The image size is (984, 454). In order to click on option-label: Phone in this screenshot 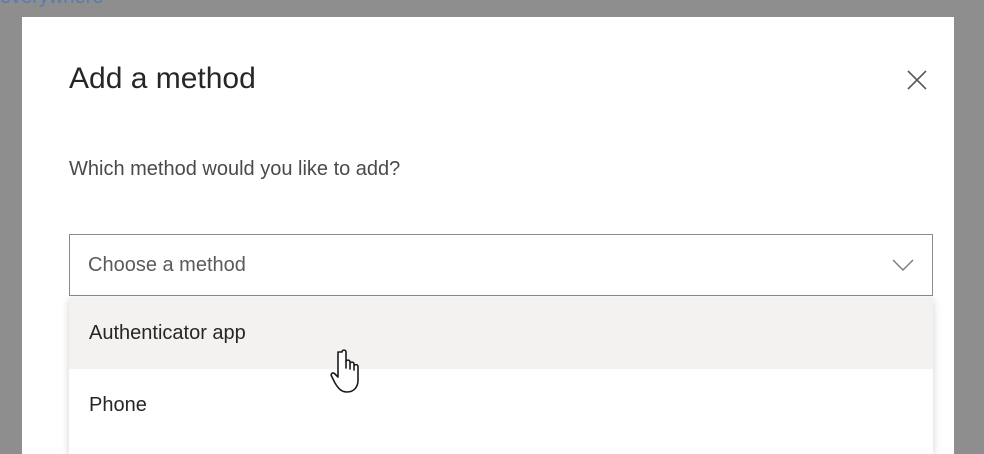, I will do `click(118, 405)`.